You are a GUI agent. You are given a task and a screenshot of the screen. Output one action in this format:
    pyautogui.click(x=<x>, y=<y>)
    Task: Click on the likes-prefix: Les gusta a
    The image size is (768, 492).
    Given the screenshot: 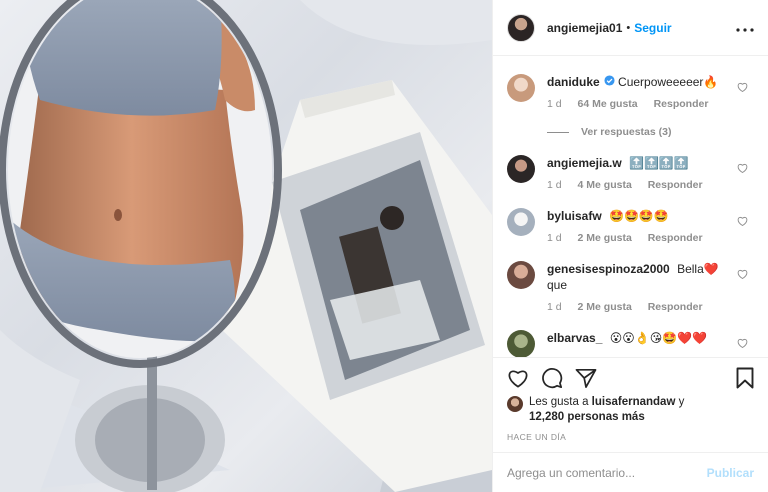 What is the action you would take?
    pyautogui.click(x=559, y=402)
    